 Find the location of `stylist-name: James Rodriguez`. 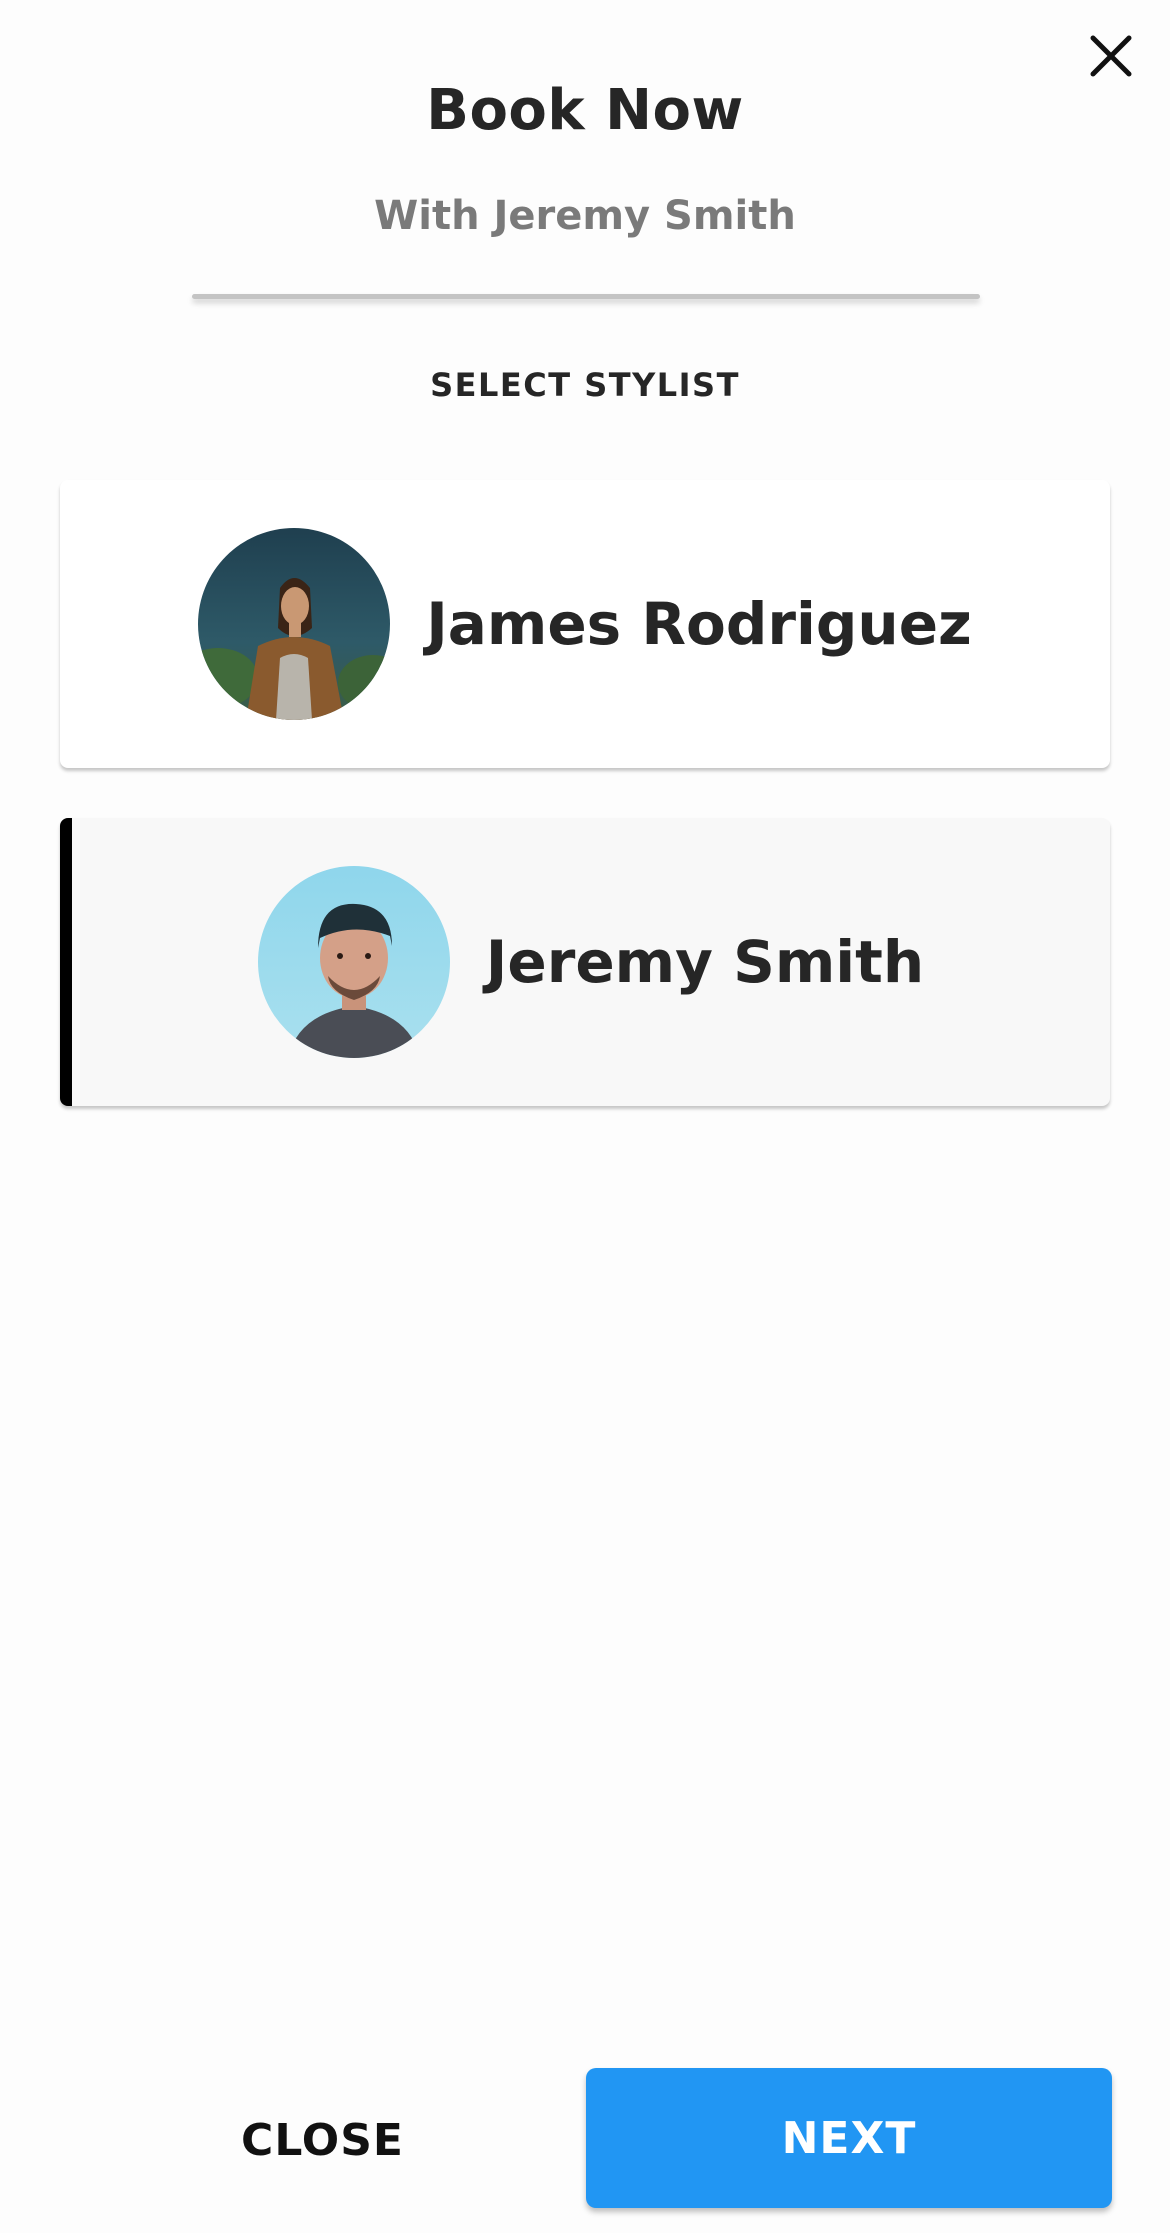

stylist-name: James Rodriguez is located at coordinates (699, 624).